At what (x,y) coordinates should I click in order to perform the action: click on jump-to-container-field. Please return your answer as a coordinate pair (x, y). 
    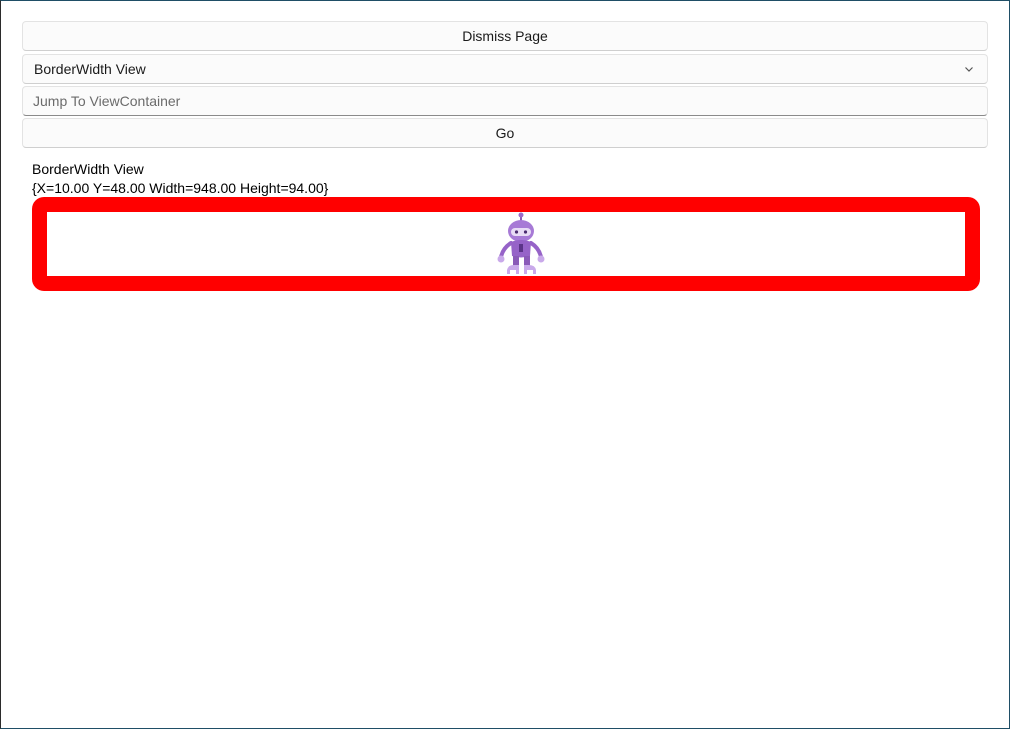
    Looking at the image, I should click on (505, 101).